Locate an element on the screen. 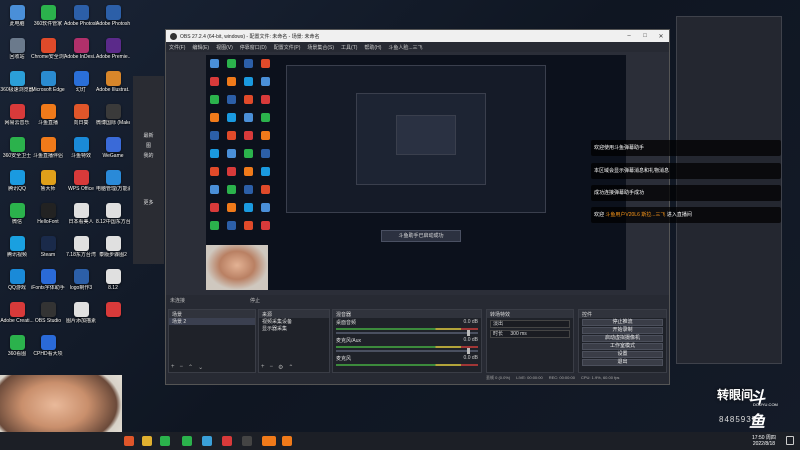 The width and height of the screenshot is (800, 450). taskbar-icon-browser is located at coordinates (129, 441).